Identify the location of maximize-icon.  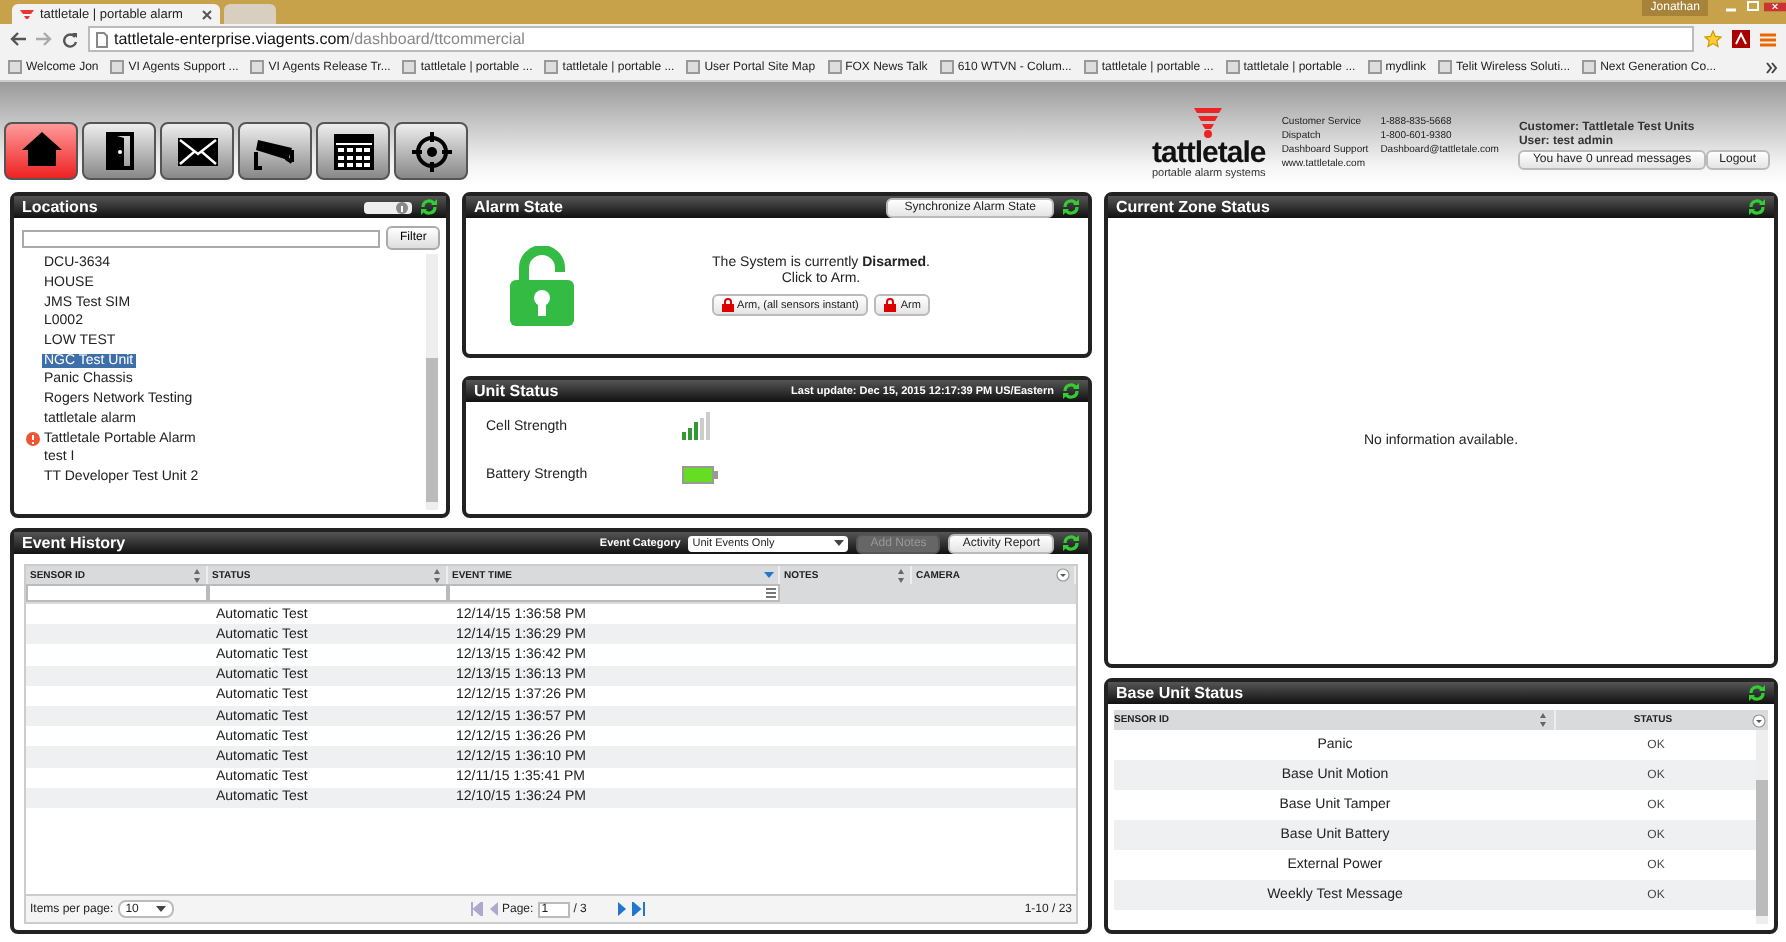
(1753, 7).